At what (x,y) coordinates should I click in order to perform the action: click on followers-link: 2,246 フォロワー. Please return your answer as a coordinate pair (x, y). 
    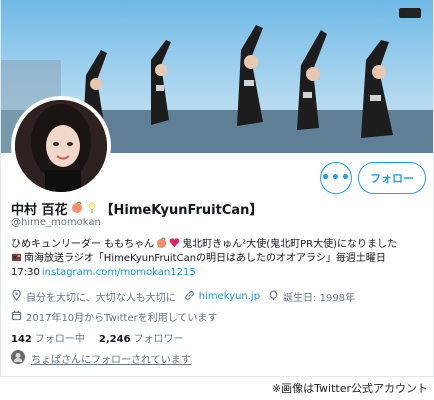
    Looking at the image, I should click on (141, 337).